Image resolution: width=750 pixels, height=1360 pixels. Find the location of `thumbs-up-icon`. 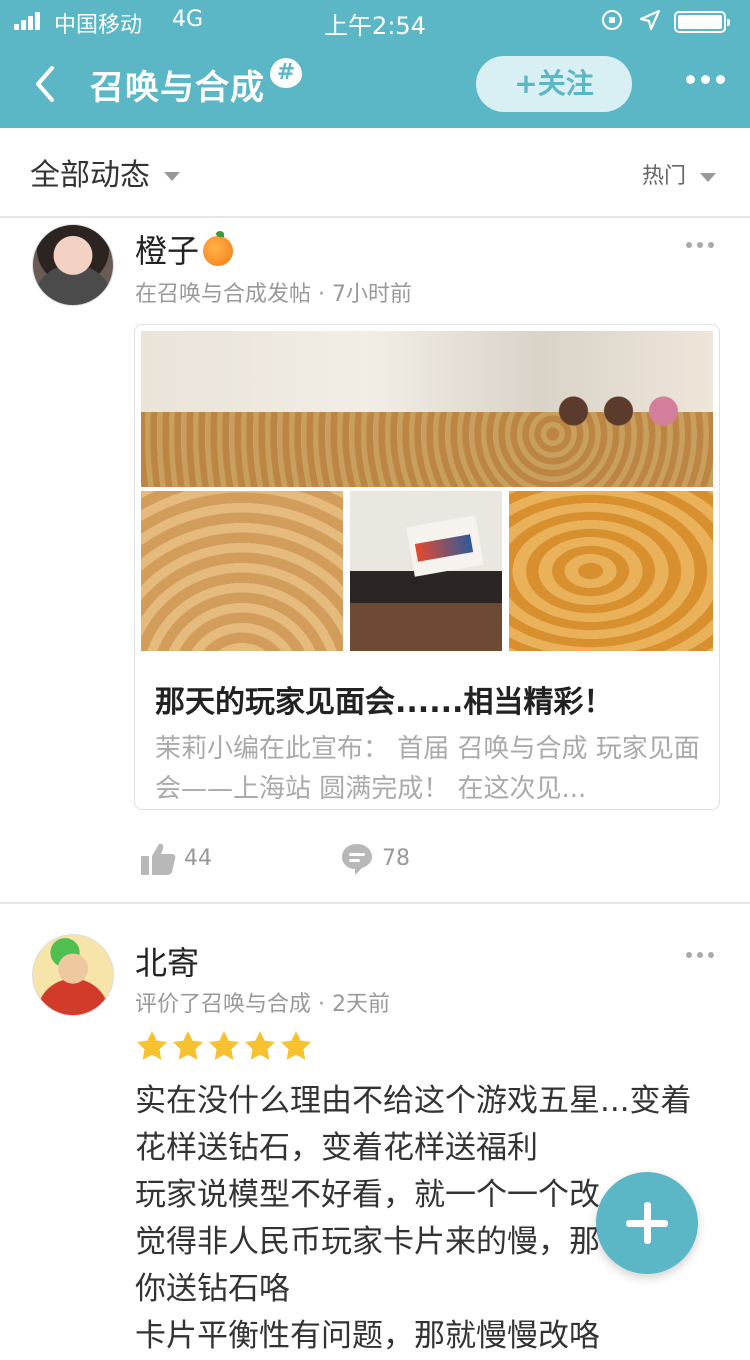

thumbs-up-icon is located at coordinates (158, 859).